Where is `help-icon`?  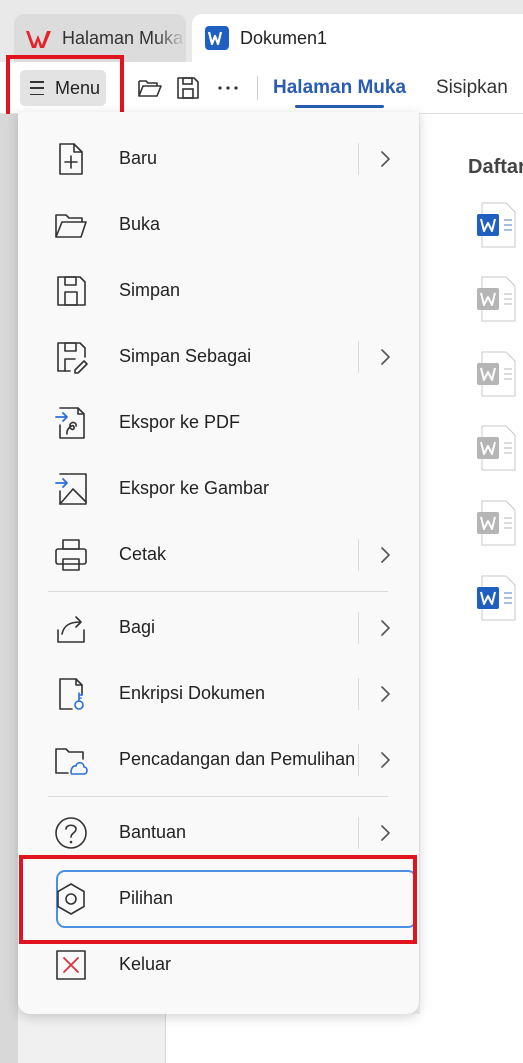
help-icon is located at coordinates (71, 833).